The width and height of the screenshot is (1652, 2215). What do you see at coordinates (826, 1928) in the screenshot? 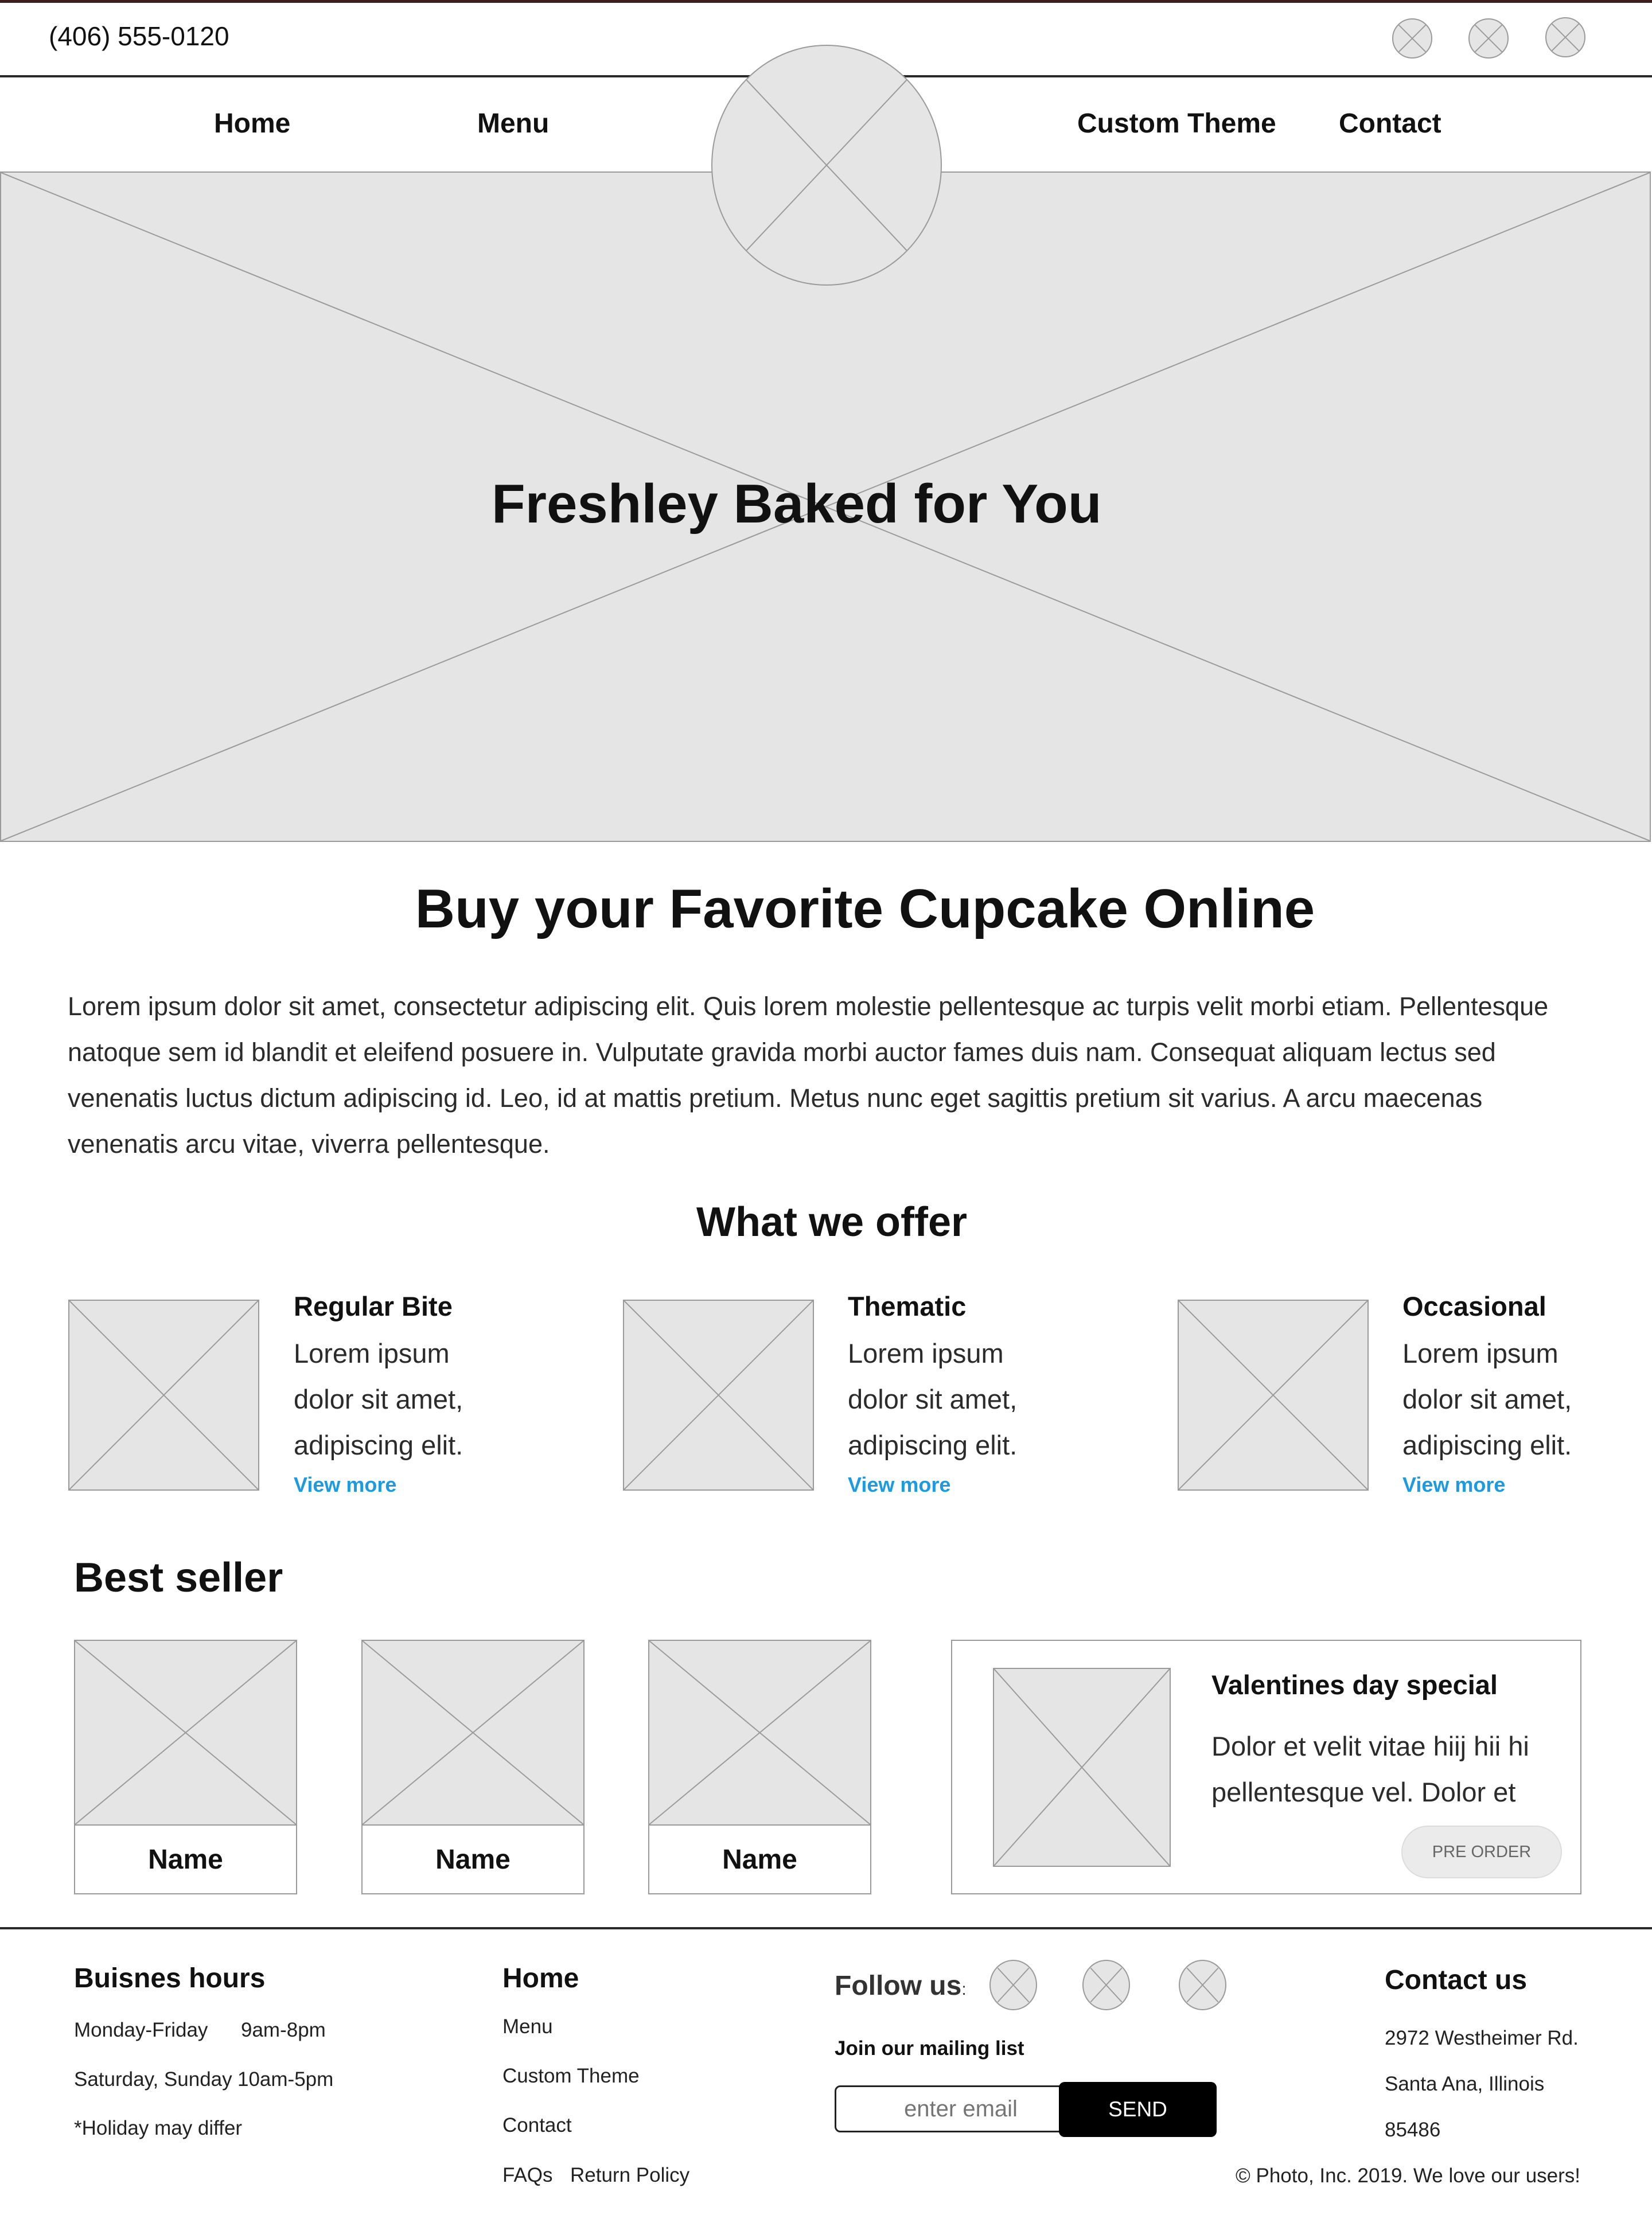
I see `footer-divider` at bounding box center [826, 1928].